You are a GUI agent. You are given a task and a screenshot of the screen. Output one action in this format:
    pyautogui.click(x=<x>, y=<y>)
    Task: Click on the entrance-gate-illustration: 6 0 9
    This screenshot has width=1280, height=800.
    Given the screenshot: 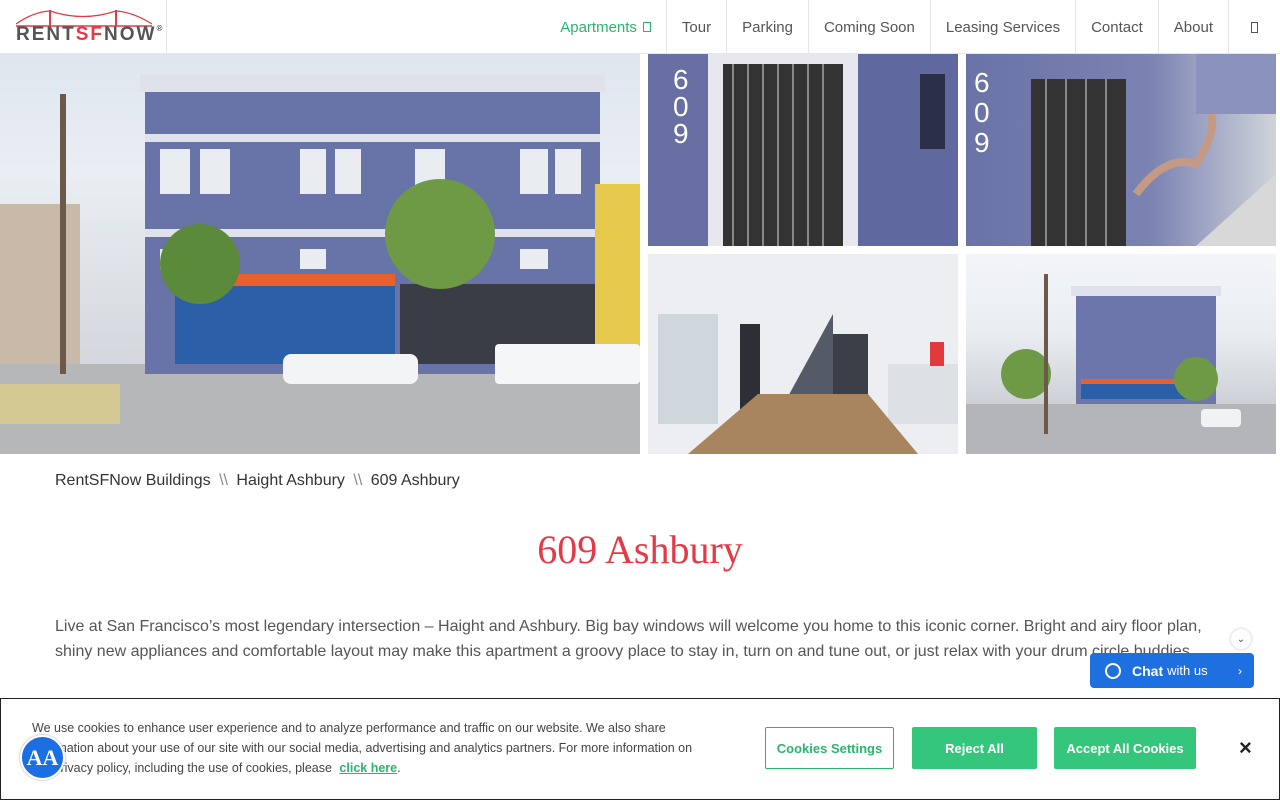 What is the action you would take?
    pyautogui.click(x=815, y=150)
    